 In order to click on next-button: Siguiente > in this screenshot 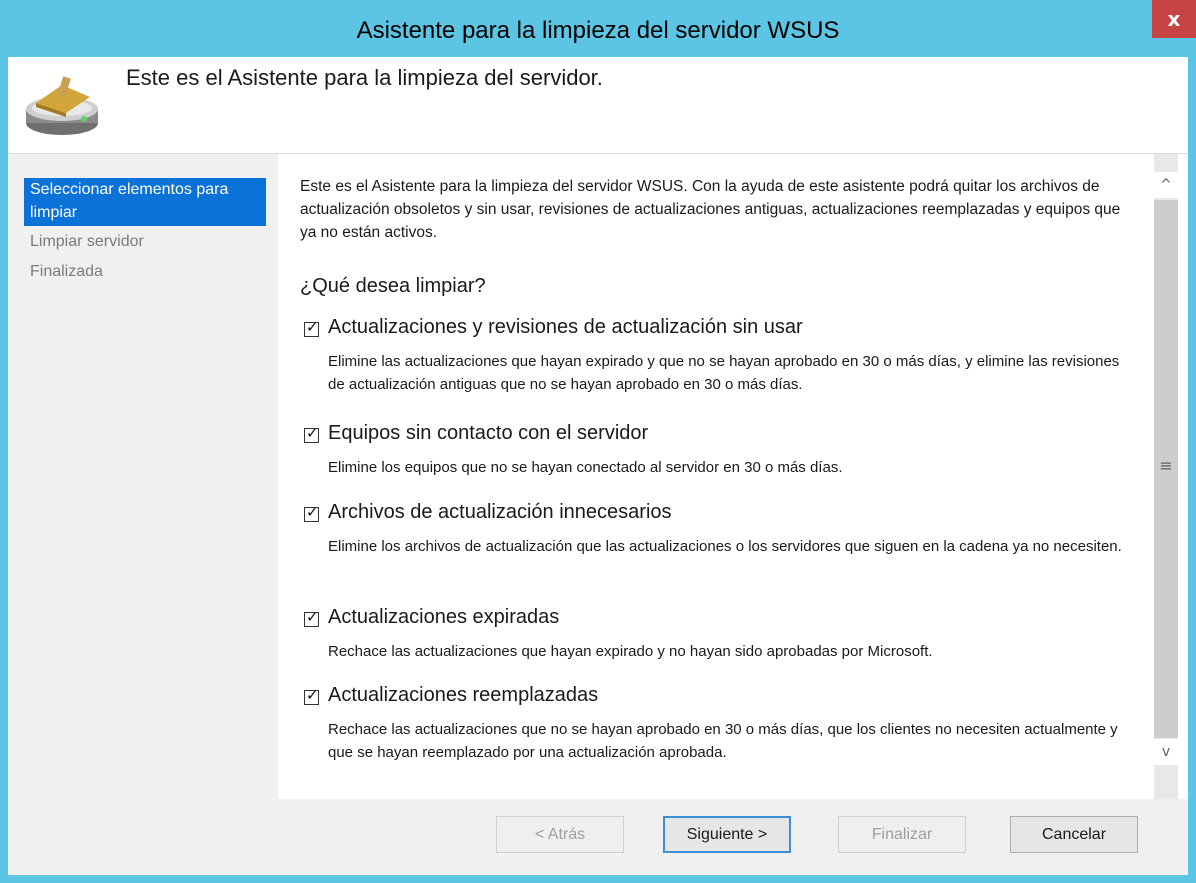, I will do `click(727, 834)`.